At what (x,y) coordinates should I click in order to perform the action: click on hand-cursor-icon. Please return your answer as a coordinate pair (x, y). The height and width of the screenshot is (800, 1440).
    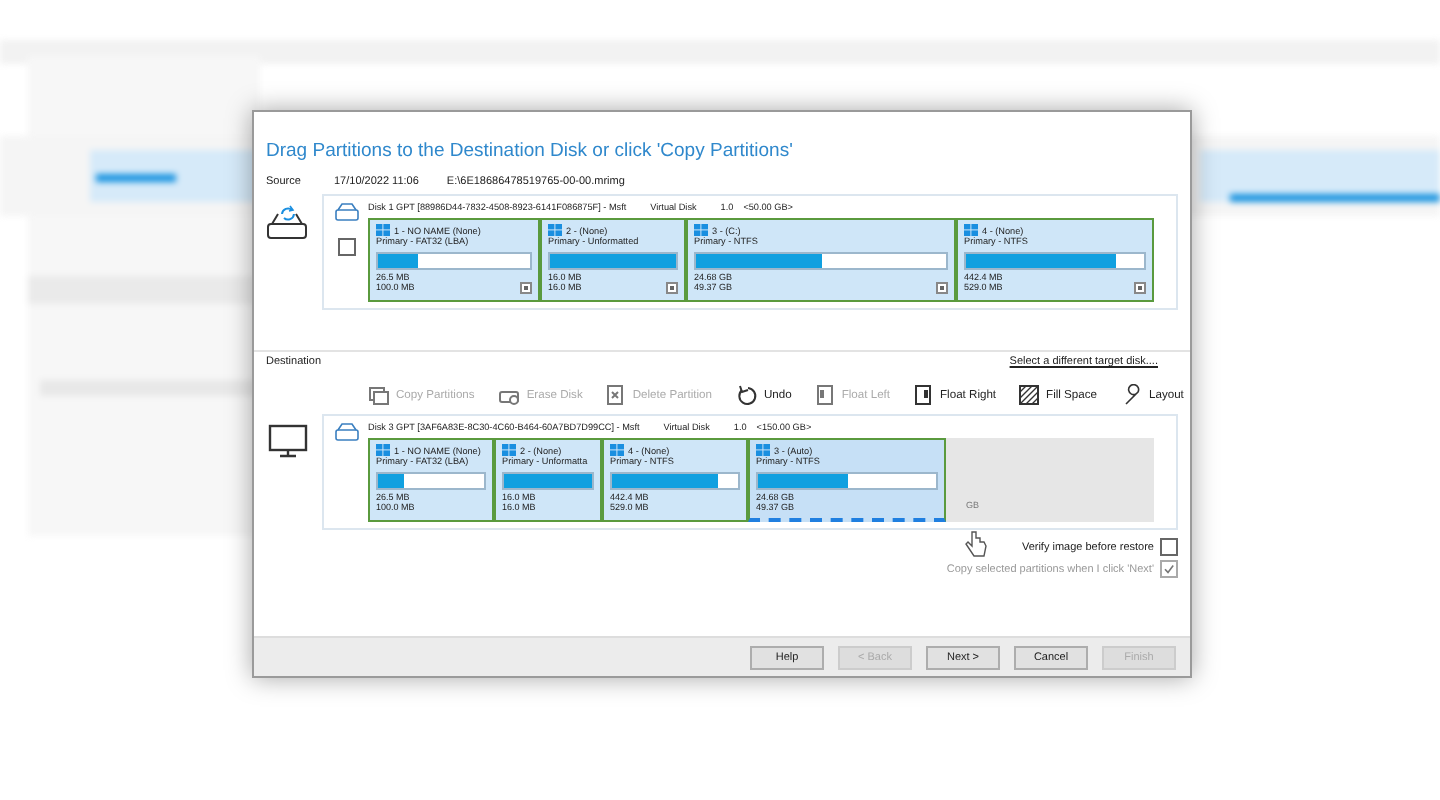
    Looking at the image, I should click on (976, 545).